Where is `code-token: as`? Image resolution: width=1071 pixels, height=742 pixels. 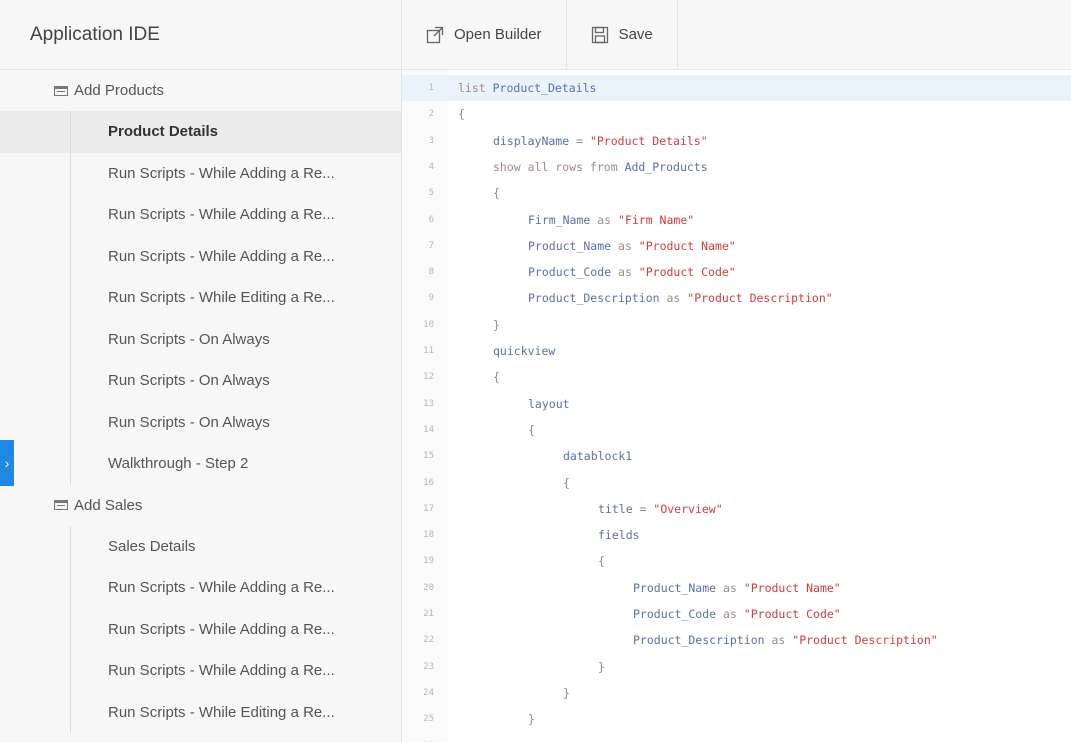
code-token: as is located at coordinates (604, 219).